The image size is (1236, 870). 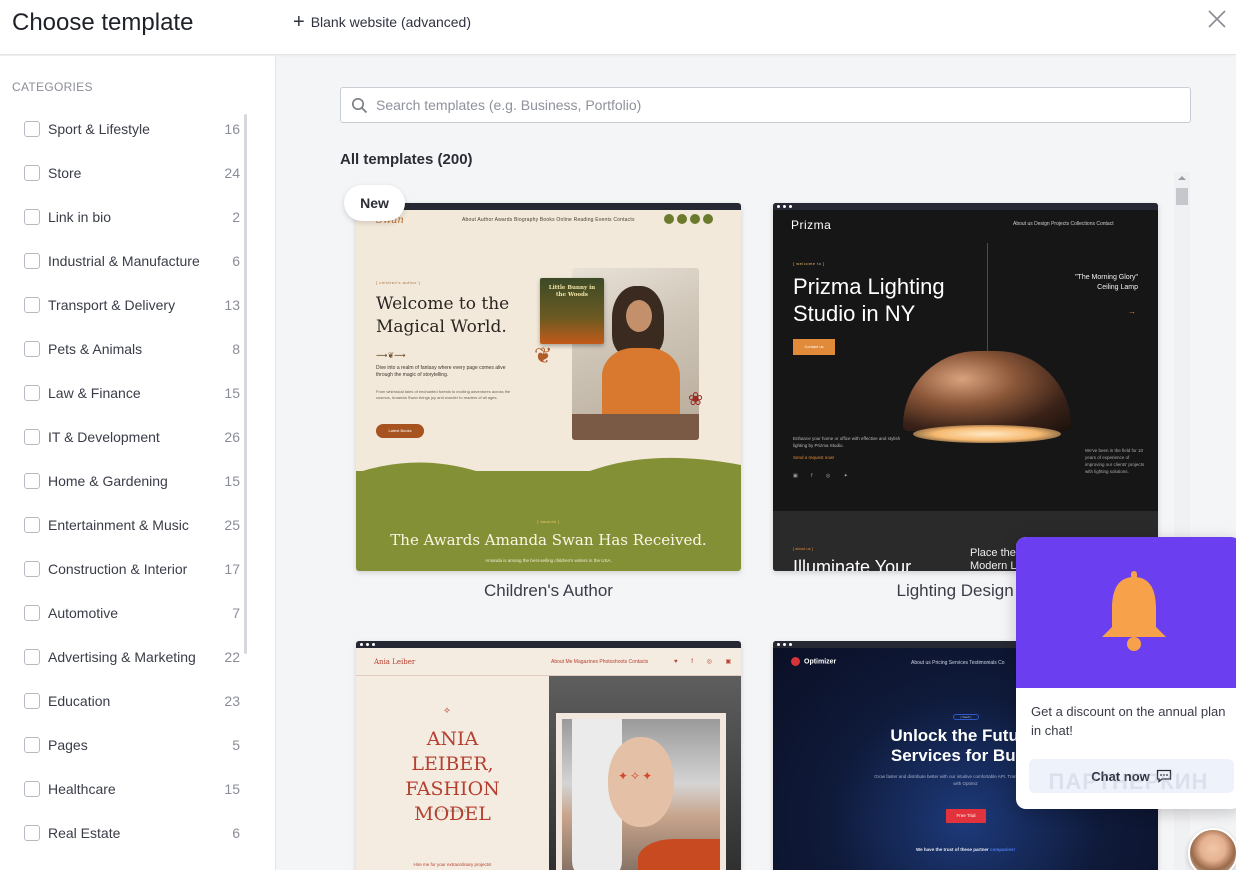 What do you see at coordinates (987, 434) in the screenshot?
I see `lamp-glow` at bounding box center [987, 434].